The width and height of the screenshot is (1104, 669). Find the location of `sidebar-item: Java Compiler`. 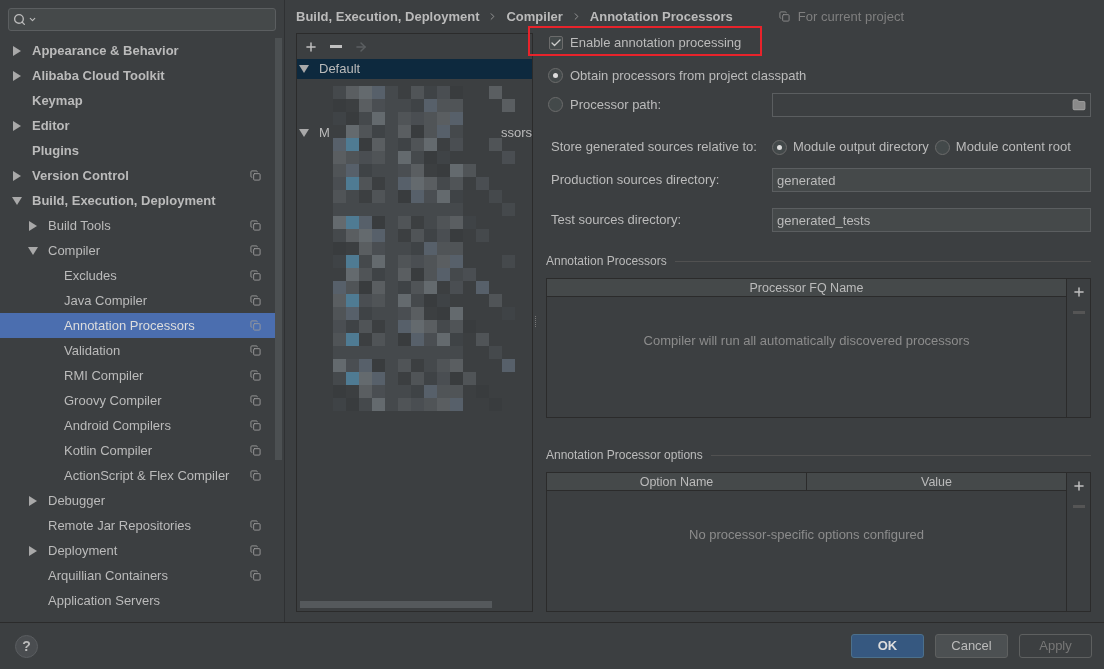

sidebar-item: Java Compiler is located at coordinates (137, 300).